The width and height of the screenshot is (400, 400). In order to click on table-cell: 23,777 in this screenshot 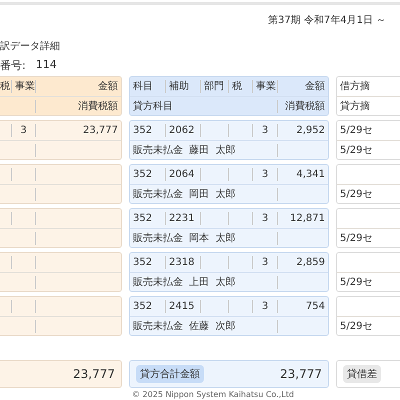, I will do `click(100, 130)`.